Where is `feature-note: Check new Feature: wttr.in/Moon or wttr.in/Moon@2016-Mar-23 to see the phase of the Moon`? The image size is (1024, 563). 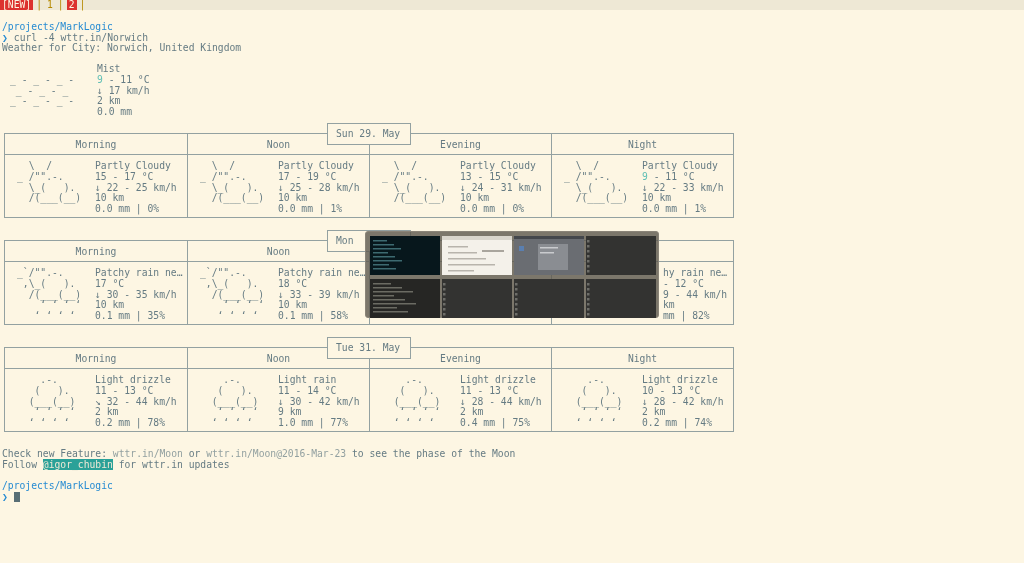 feature-note: Check new Feature: wttr.in/Moon or wttr.in/Moon@2016-Mar-23 to see the phase of the Moon is located at coordinates (259, 454).